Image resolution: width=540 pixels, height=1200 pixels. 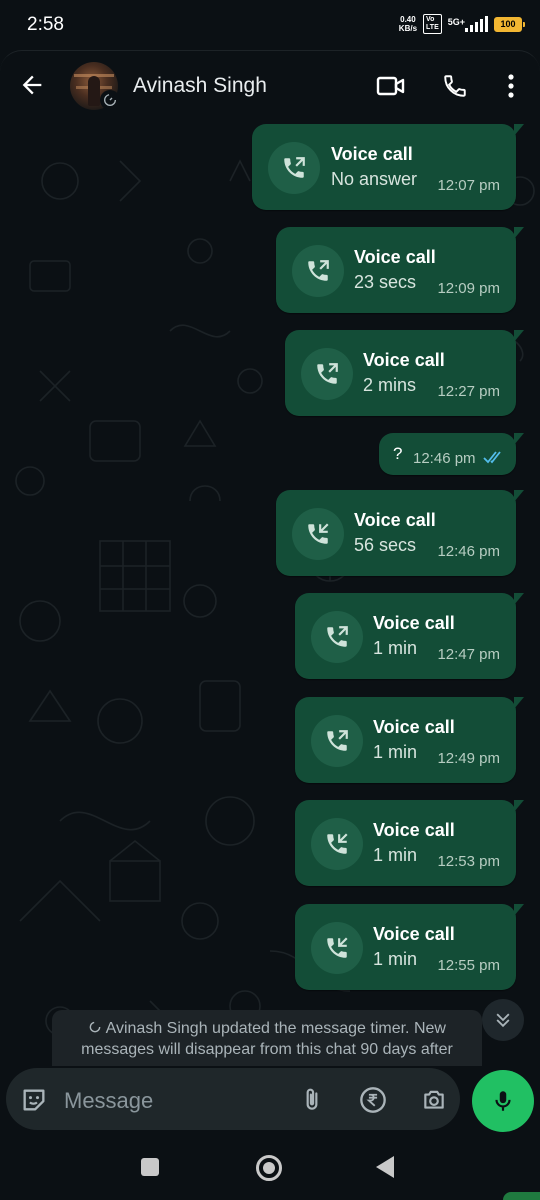 I want to click on paperclip-icon, so click(x=312, y=1099).